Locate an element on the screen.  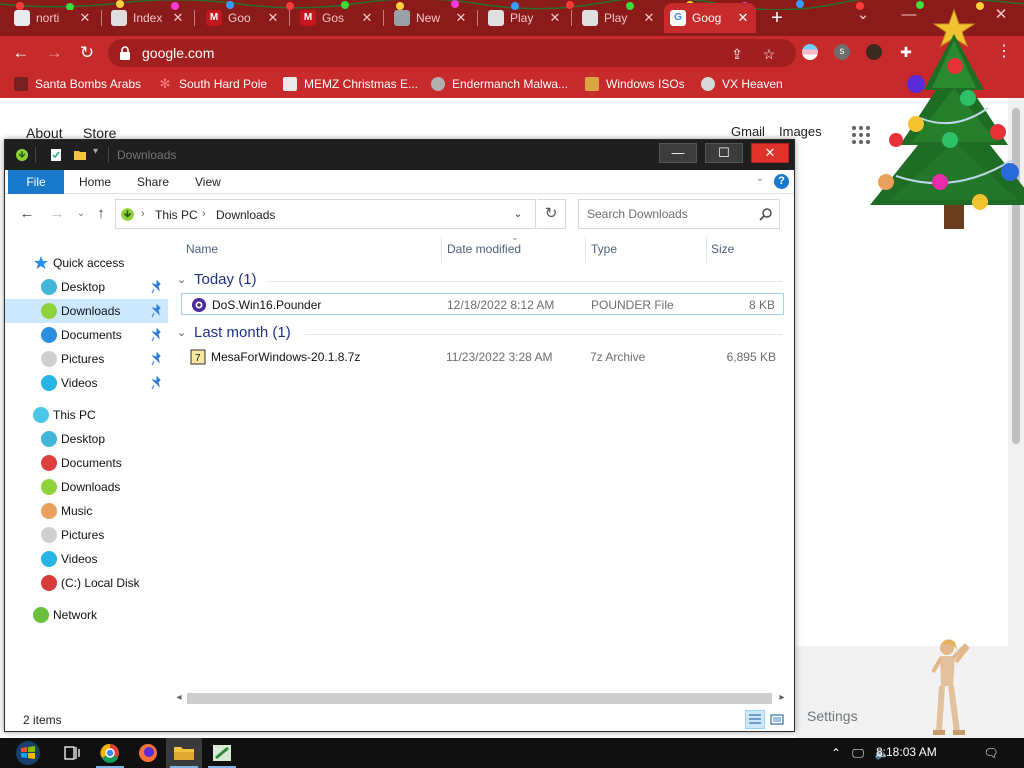
ribbon-tab-file: File is located at coordinates (36, 182).